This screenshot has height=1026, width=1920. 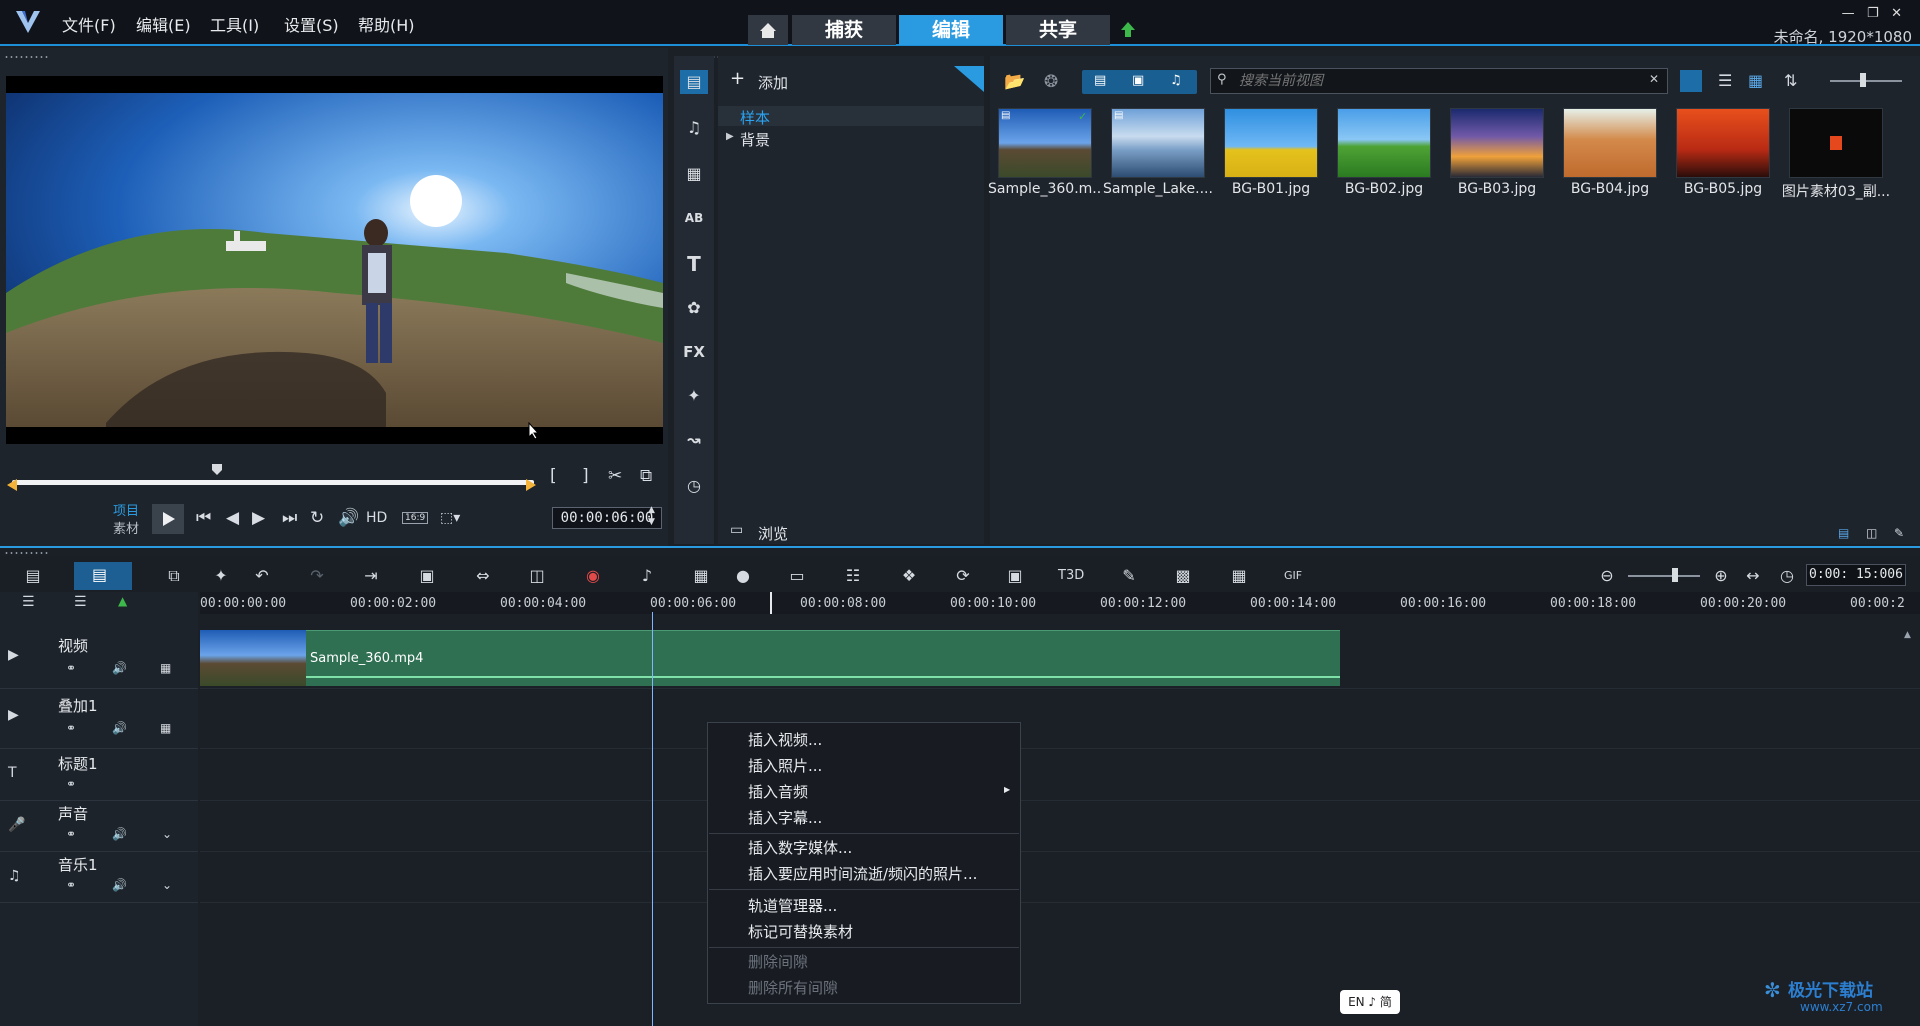 What do you see at coordinates (694, 352) in the screenshot?
I see `fx-filter-icon: FX` at bounding box center [694, 352].